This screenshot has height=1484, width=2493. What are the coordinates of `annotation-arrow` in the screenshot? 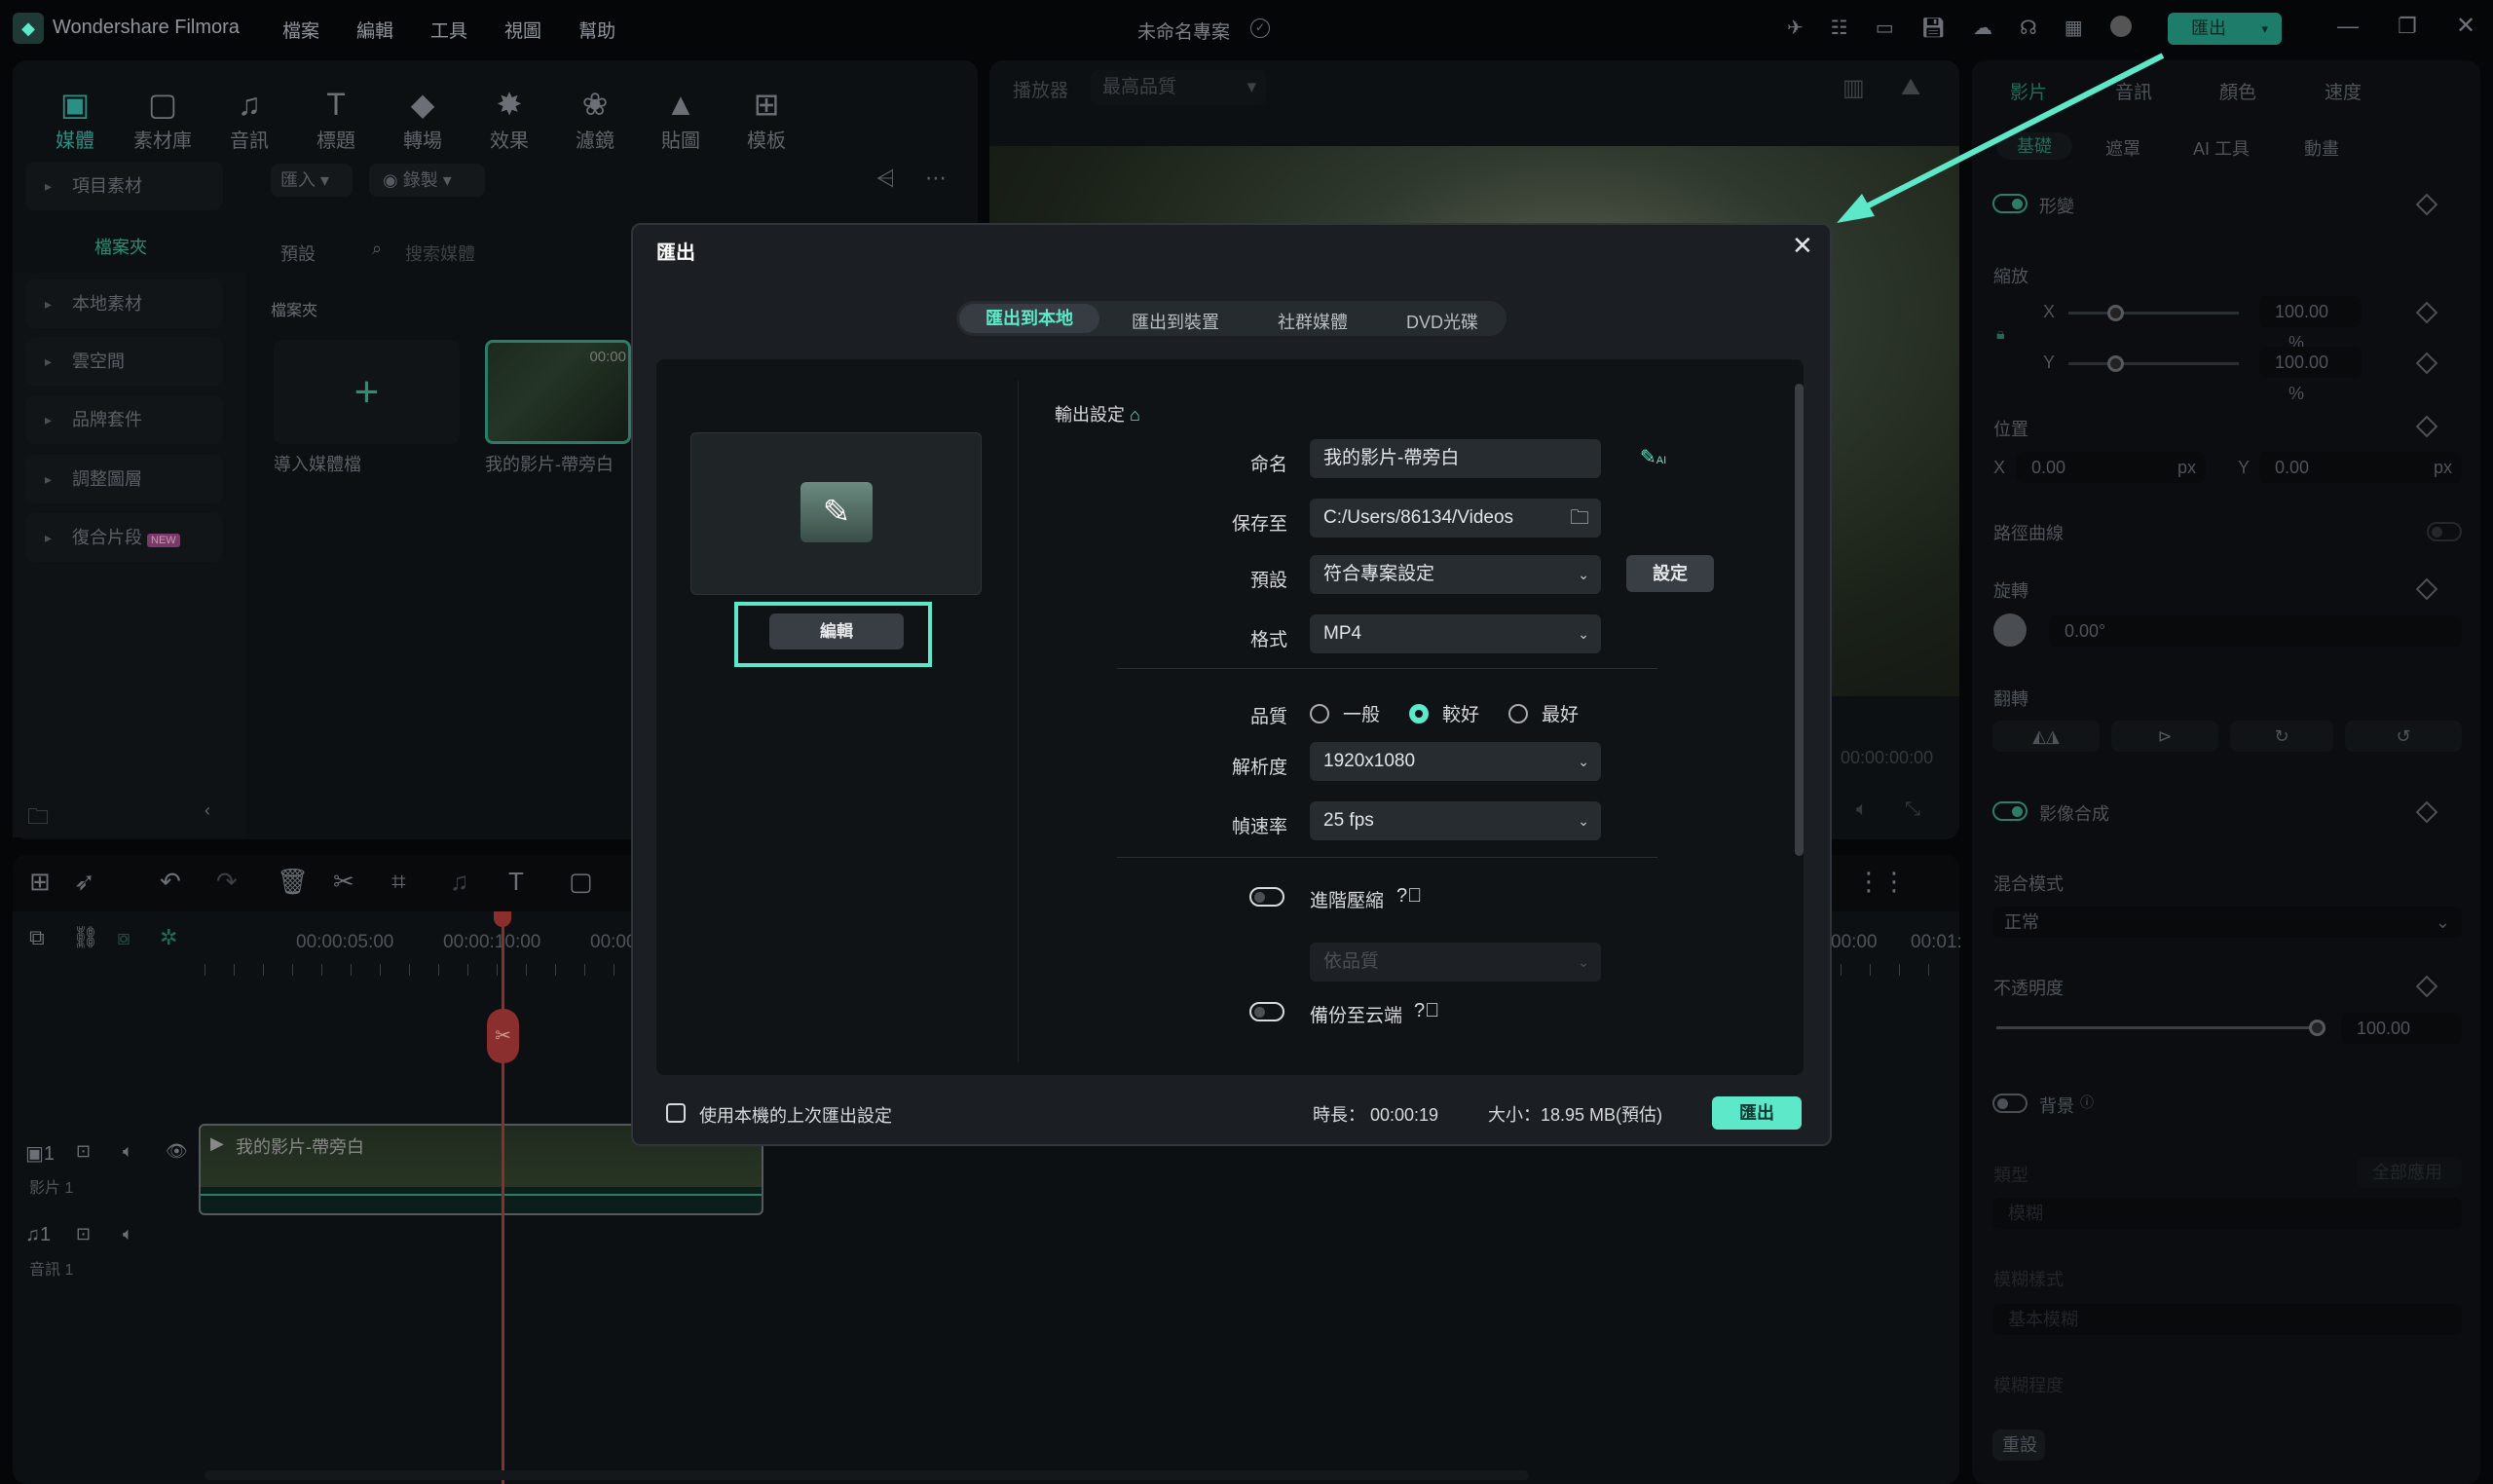 It's located at (2001, 138).